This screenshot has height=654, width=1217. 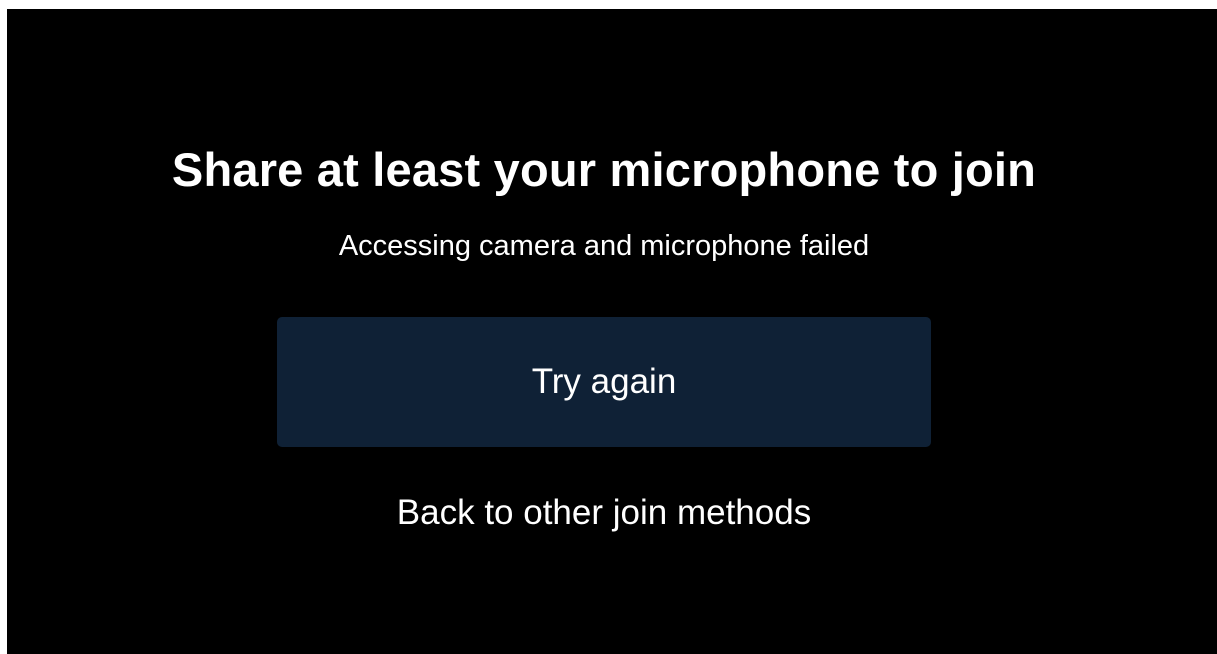 I want to click on error-message: Accessing camera and microphone failed, so click(x=604, y=246).